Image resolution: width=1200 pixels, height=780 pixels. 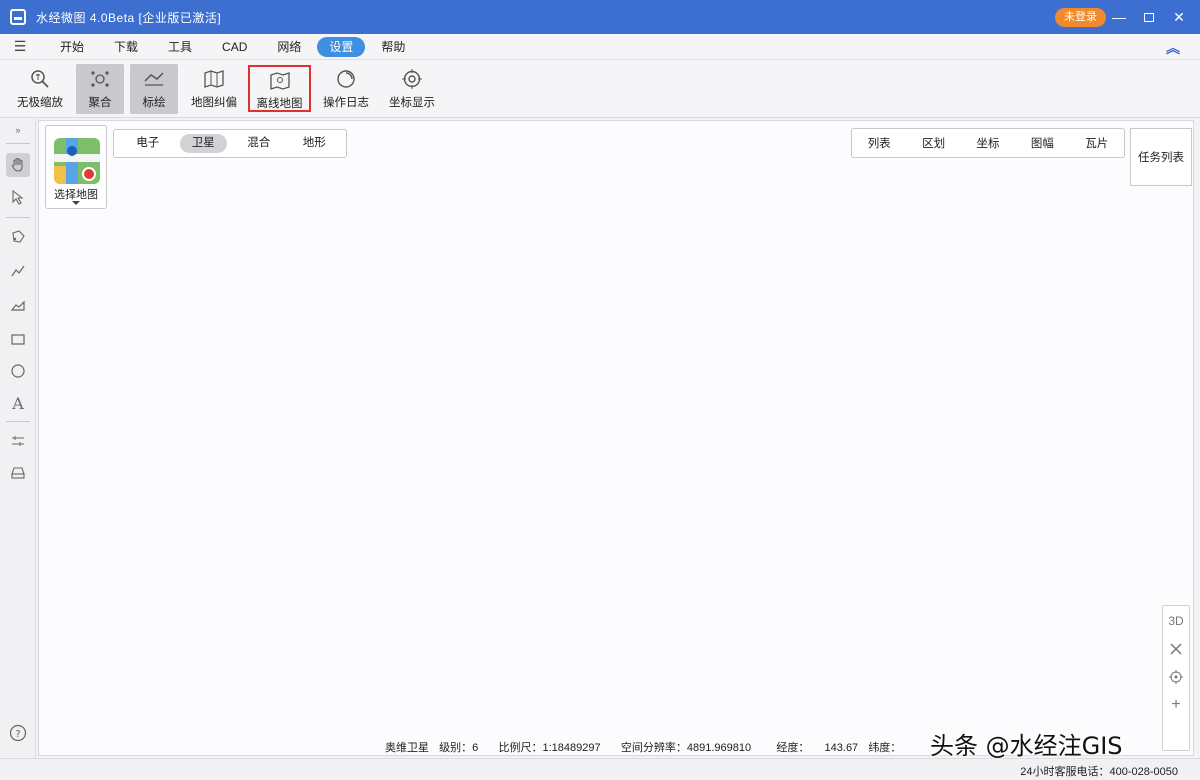 What do you see at coordinates (259, 143) in the screenshot?
I see `map-type-hybrid: 混合` at bounding box center [259, 143].